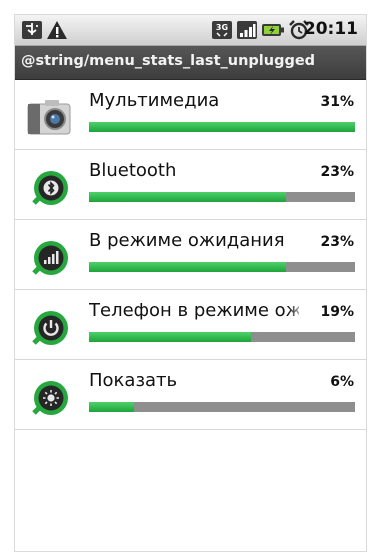 This screenshot has width=376, height=555. Describe the element at coordinates (50, 328) in the screenshot. I see `power-icon` at that location.